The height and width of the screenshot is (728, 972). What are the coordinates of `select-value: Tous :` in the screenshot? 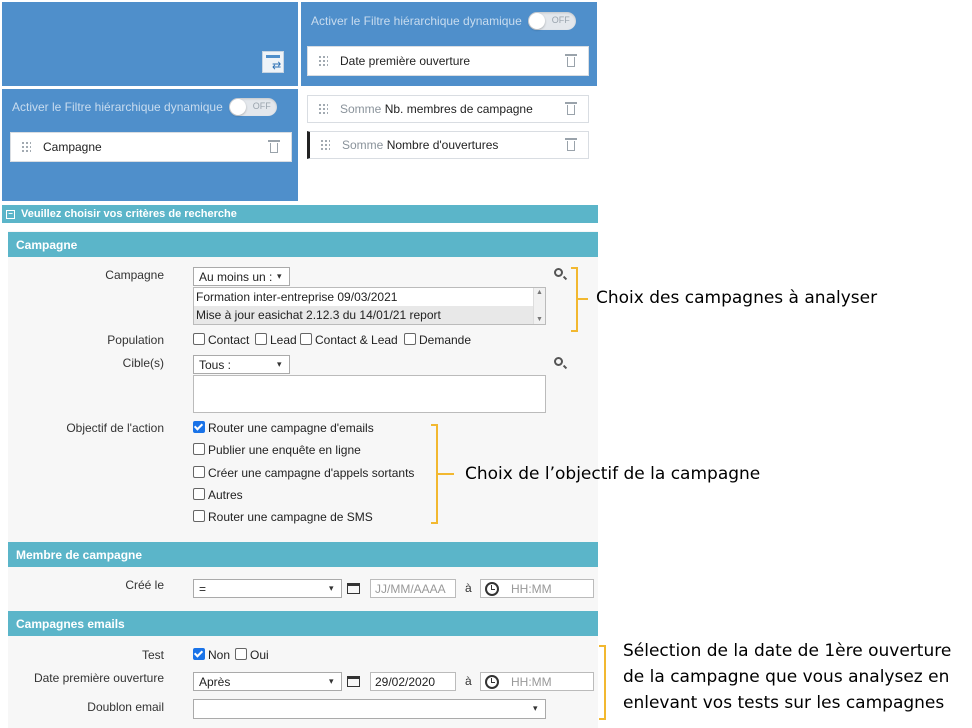 It's located at (215, 364).